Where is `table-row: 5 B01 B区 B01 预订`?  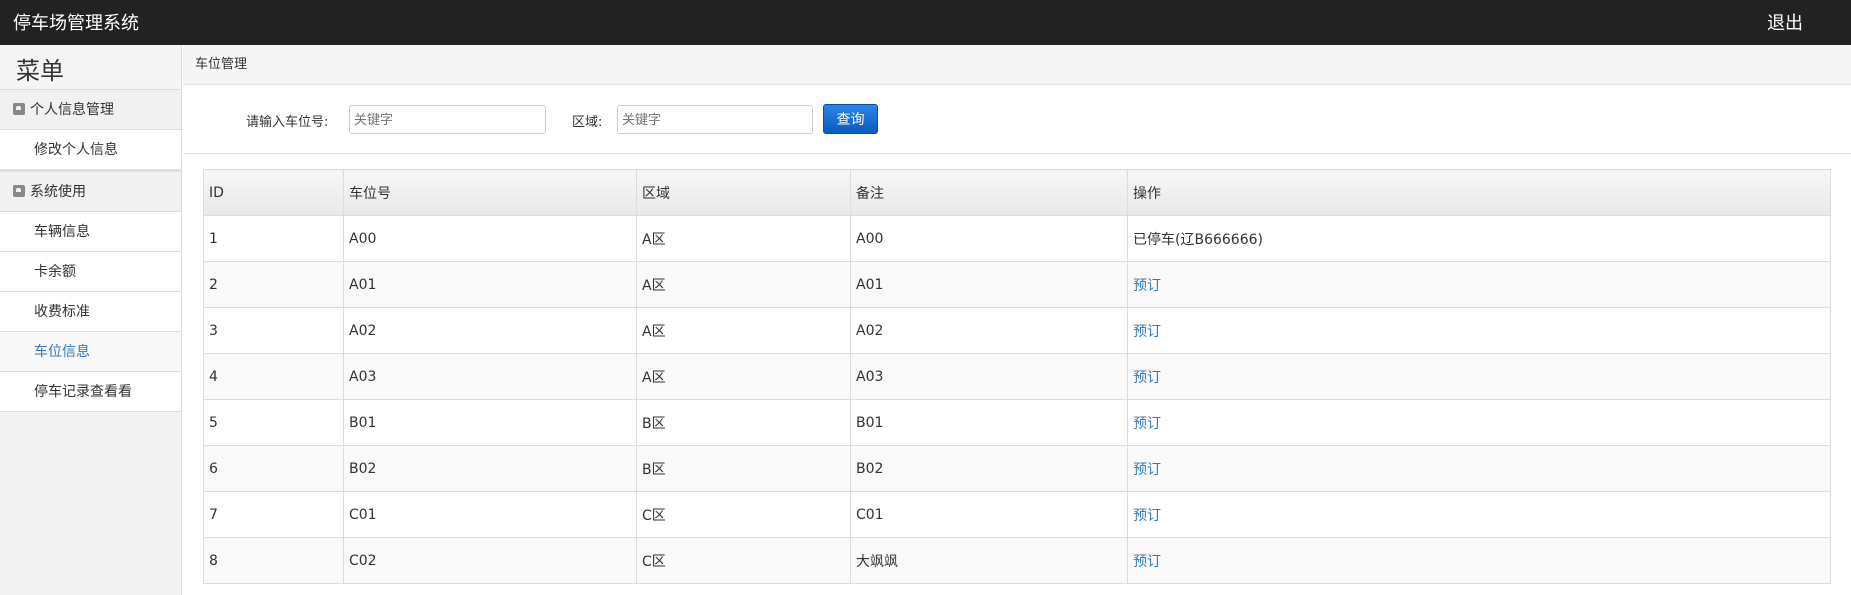
table-row: 5 B01 B区 B01 预订 is located at coordinates (1017, 422).